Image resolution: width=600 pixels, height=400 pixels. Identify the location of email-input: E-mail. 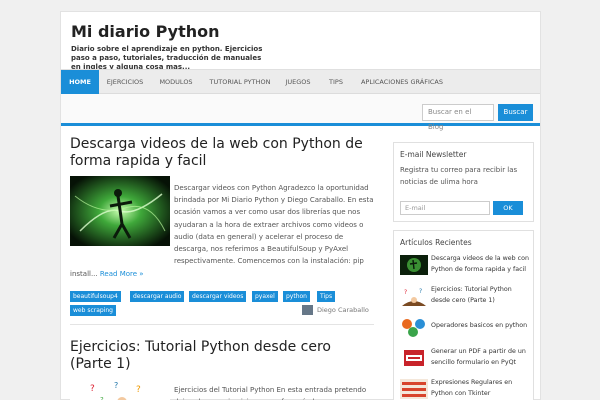
(445, 208).